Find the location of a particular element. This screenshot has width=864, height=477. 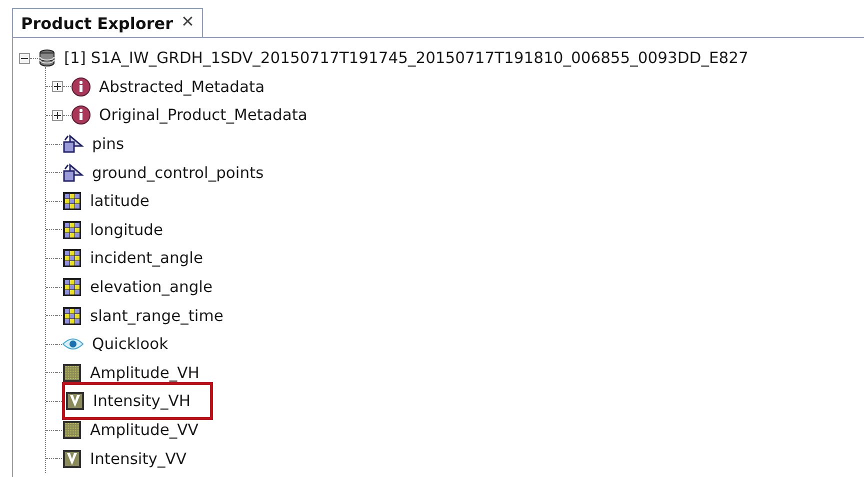

tree-item-label: pins is located at coordinates (108, 144).